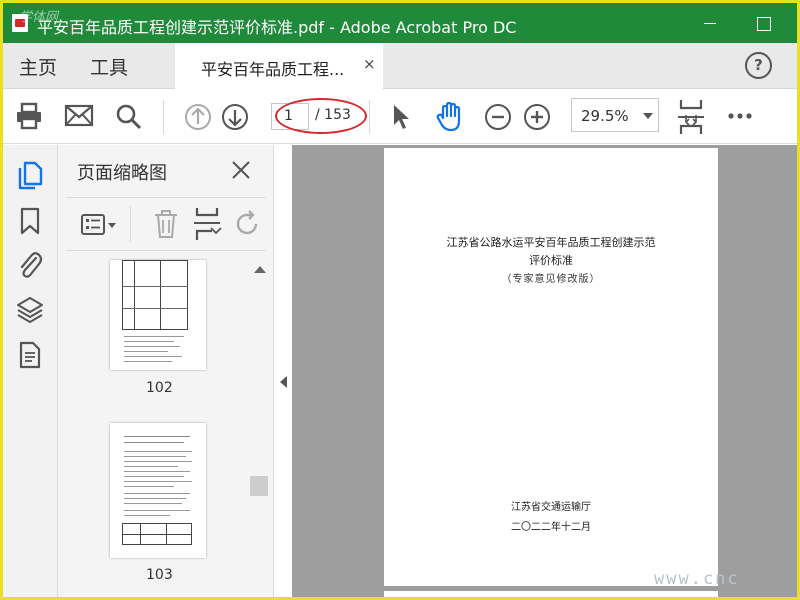 The height and width of the screenshot is (600, 800). I want to click on document-page-next, so click(551, 594).